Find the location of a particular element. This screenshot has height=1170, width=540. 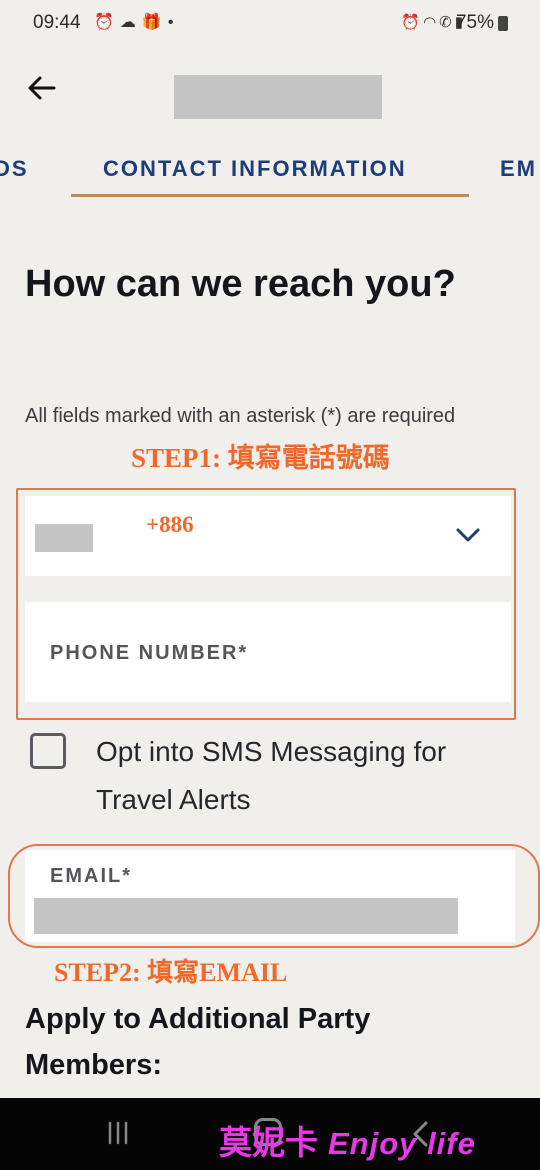

email-field: EMAIL* is located at coordinates (270, 896).